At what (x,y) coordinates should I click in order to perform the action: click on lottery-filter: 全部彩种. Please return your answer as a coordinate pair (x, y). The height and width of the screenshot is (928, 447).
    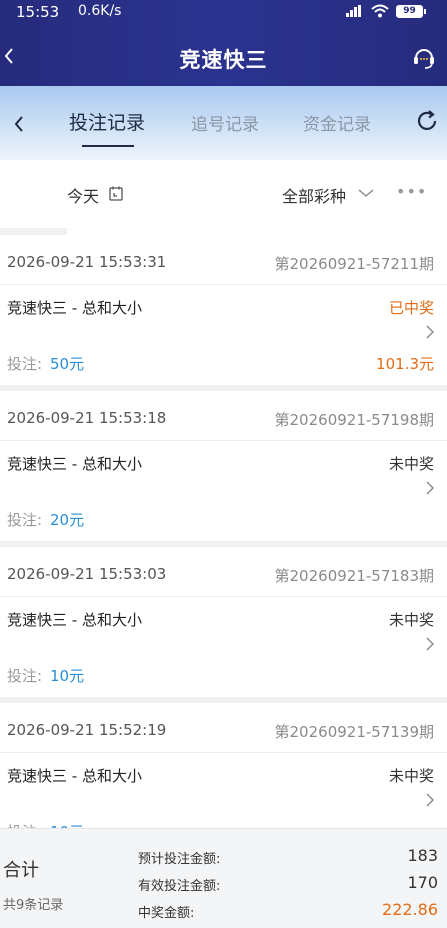
    Looking at the image, I should click on (314, 195).